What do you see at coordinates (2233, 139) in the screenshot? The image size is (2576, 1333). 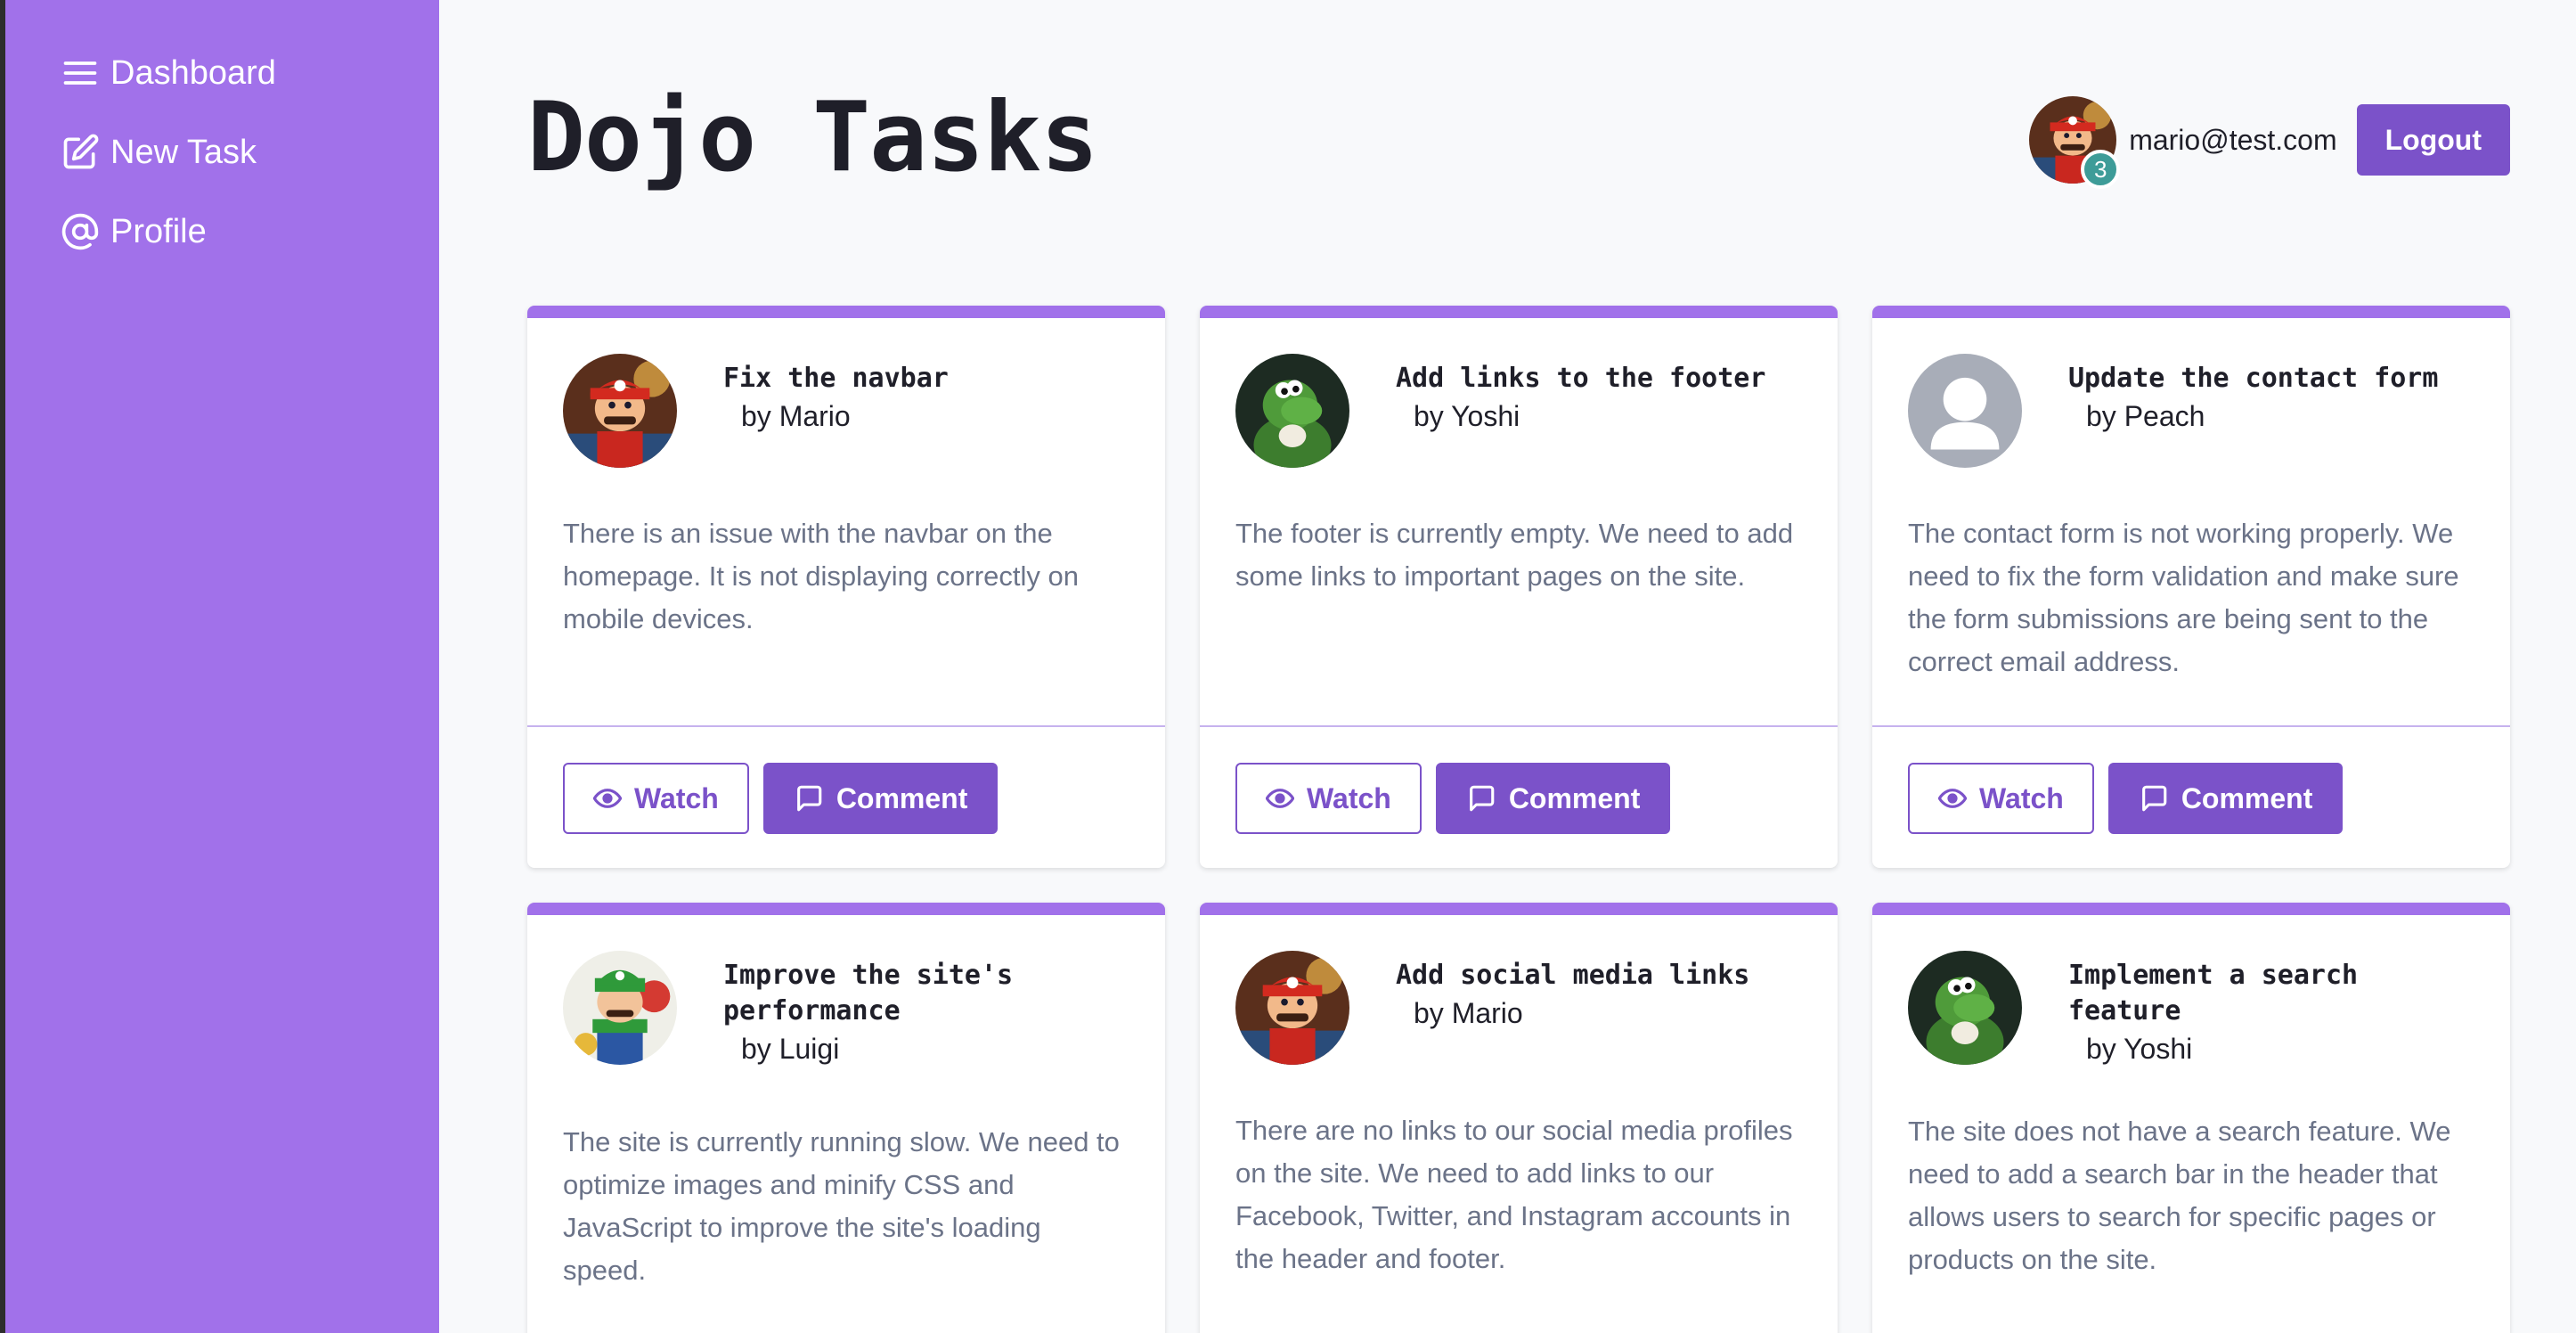 I see `user-email: mario@test.com` at bounding box center [2233, 139].